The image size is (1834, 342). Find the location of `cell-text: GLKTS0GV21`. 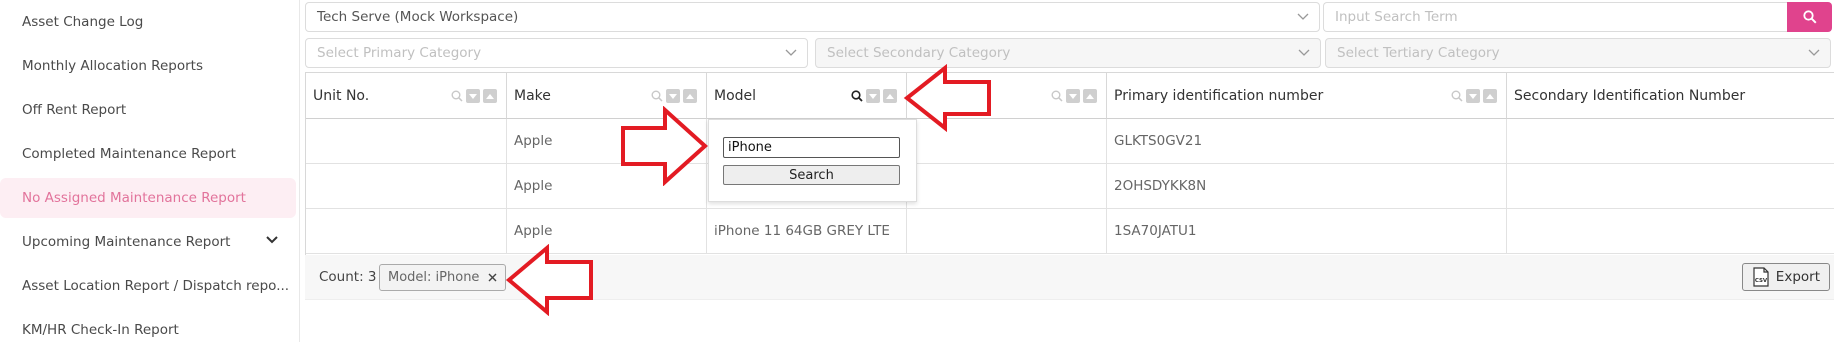

cell-text: GLKTS0GV21 is located at coordinates (1158, 141).